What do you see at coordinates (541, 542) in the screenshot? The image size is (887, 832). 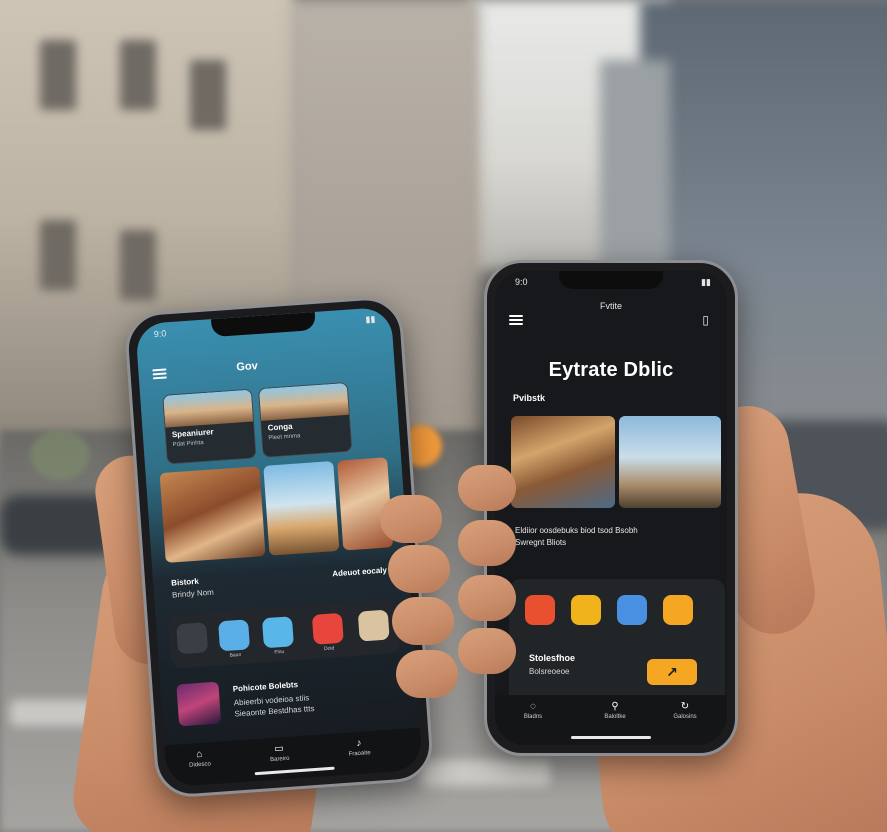 I see `description-line: Swregnt Bliots` at bounding box center [541, 542].